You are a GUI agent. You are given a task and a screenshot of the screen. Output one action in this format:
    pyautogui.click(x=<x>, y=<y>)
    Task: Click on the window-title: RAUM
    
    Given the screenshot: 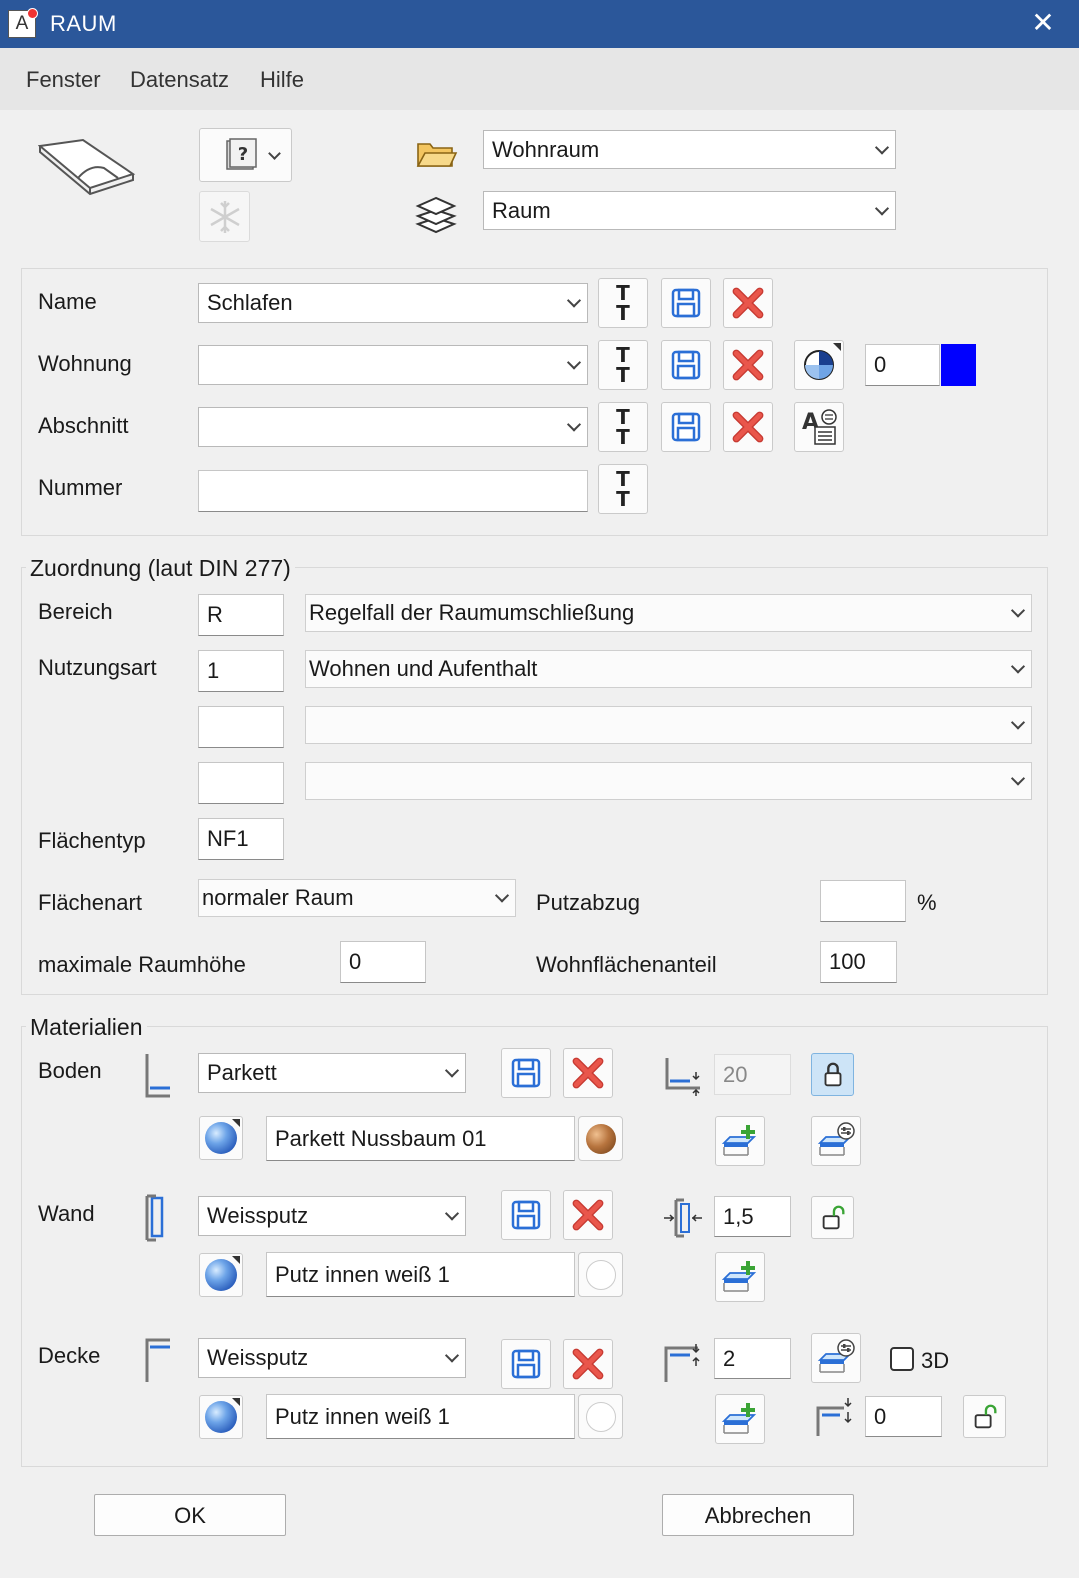 What is the action you would take?
    pyautogui.click(x=83, y=23)
    